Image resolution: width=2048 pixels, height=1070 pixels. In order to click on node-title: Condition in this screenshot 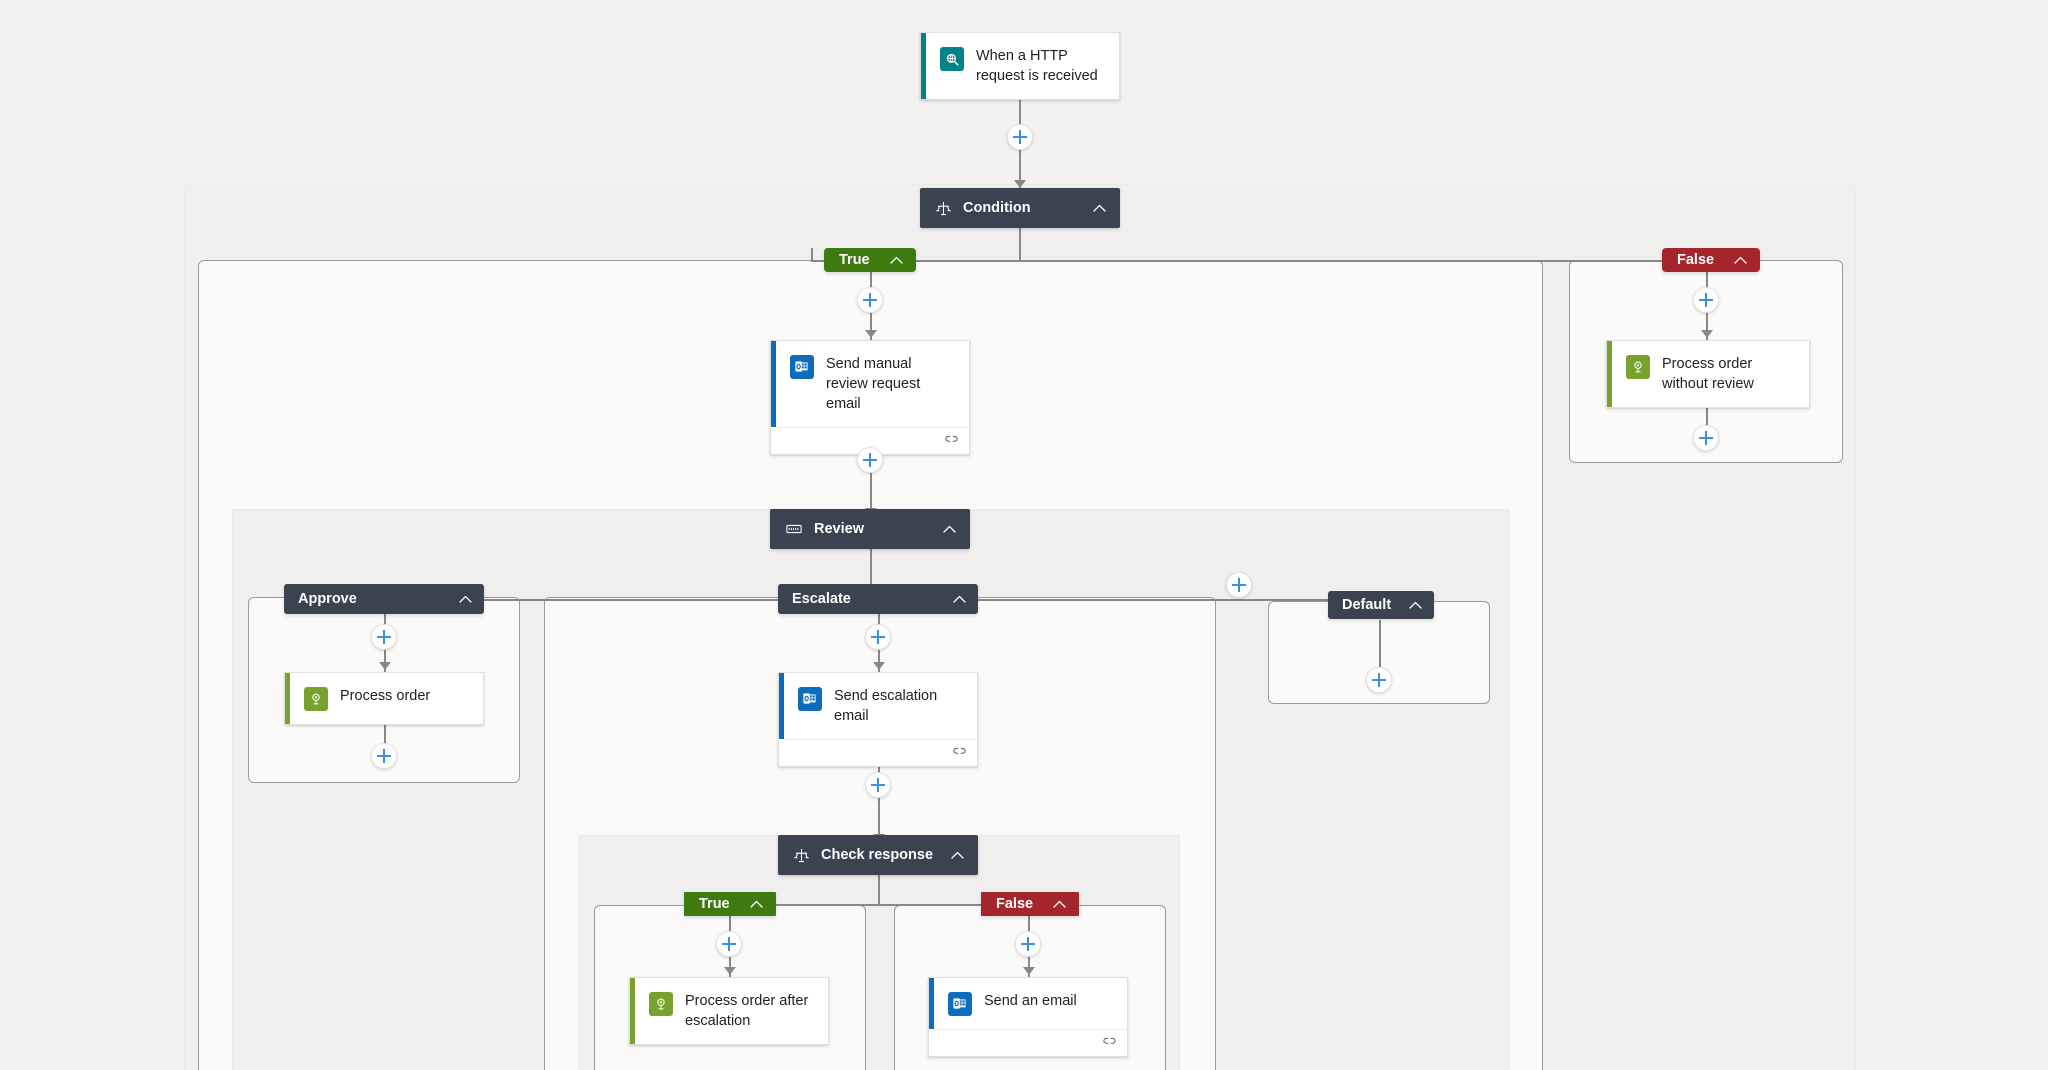, I will do `click(997, 208)`.